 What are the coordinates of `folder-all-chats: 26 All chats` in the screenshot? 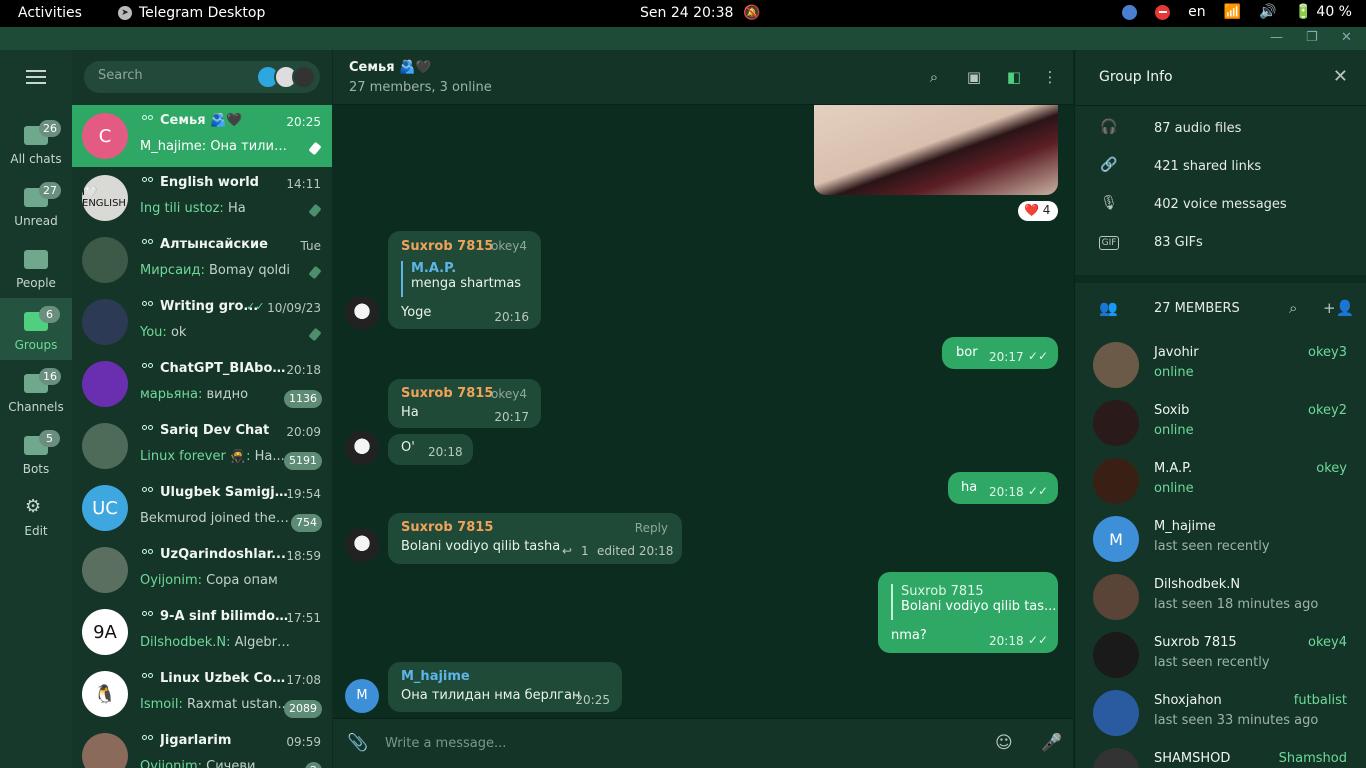 It's located at (36, 143).